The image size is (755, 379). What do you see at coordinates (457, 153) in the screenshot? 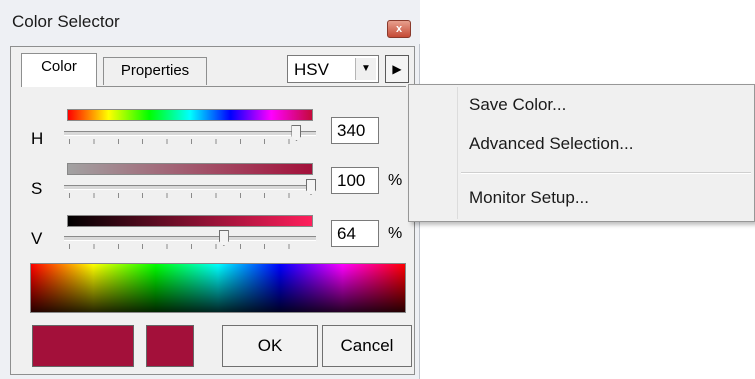
I see `menu-icon-gutter` at bounding box center [457, 153].